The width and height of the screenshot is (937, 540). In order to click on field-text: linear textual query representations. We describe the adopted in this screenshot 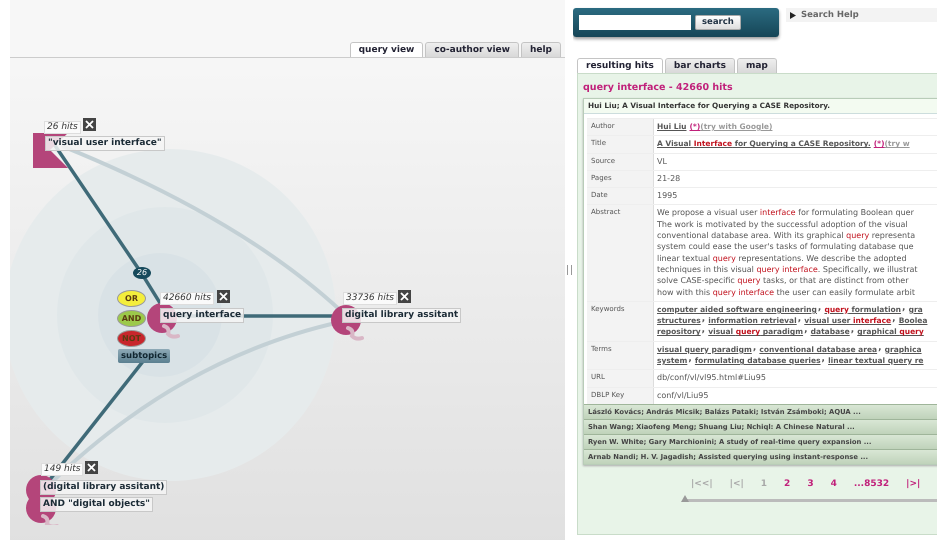, I will do `click(782, 258)`.